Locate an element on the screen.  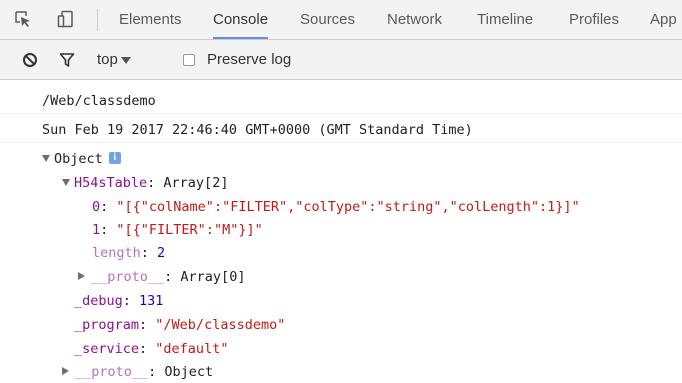
console-message-path: /Web/classdemo is located at coordinates (341, 101).